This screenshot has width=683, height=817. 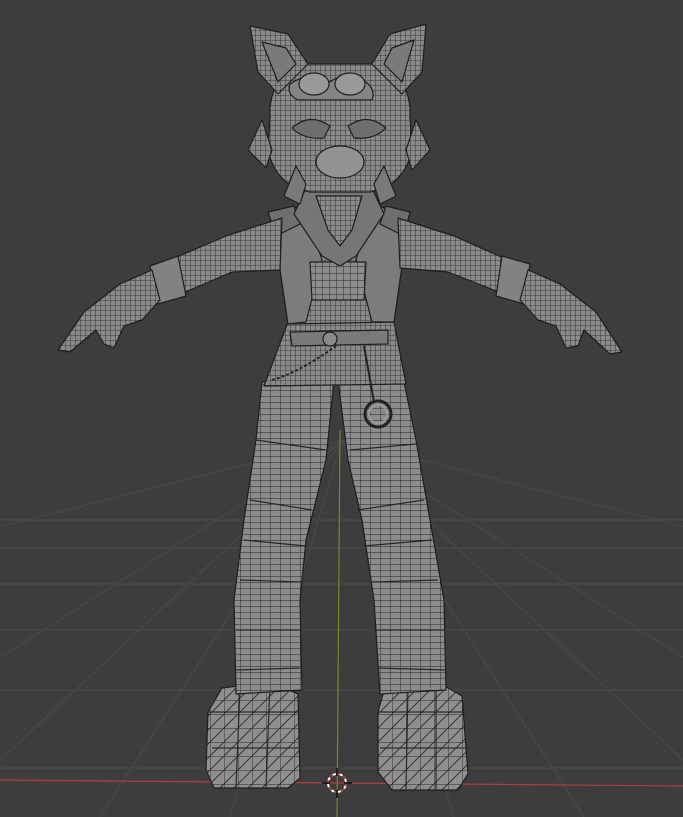 What do you see at coordinates (571, 312) in the screenshot?
I see `right-hand` at bounding box center [571, 312].